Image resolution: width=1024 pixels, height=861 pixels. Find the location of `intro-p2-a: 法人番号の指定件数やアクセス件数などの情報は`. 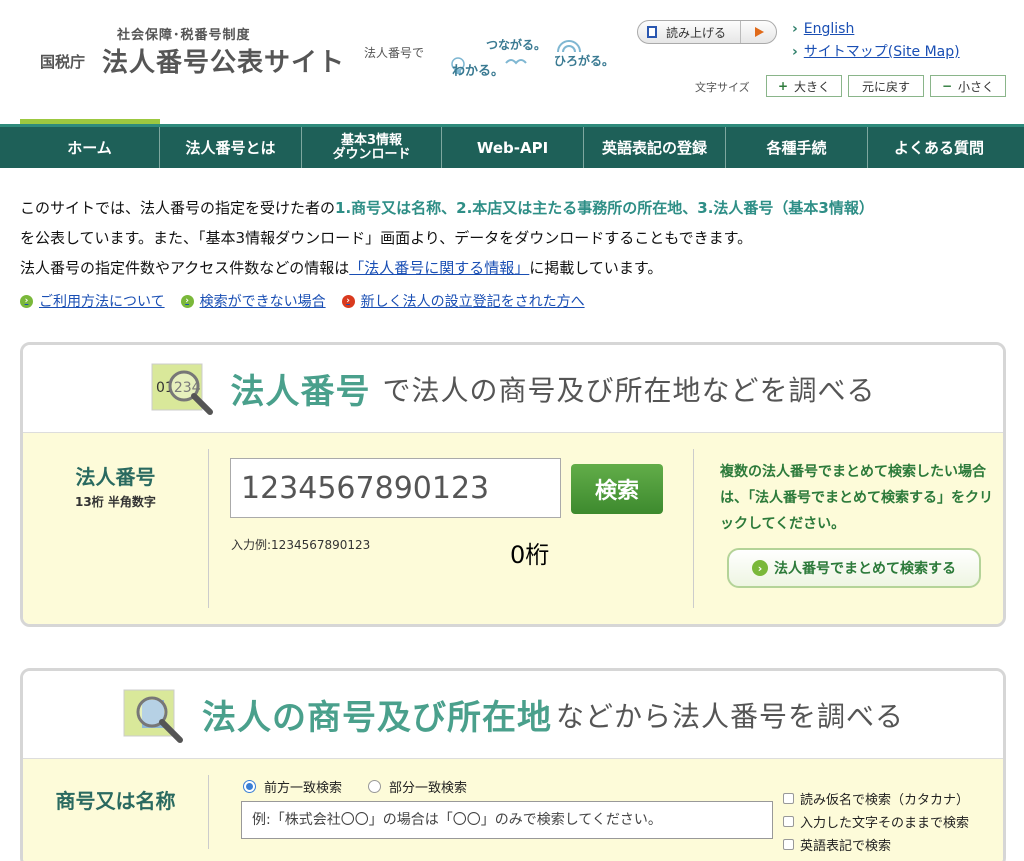

intro-p2-a: 法人番号の指定件数やアクセス件数などの情報は is located at coordinates (185, 268).